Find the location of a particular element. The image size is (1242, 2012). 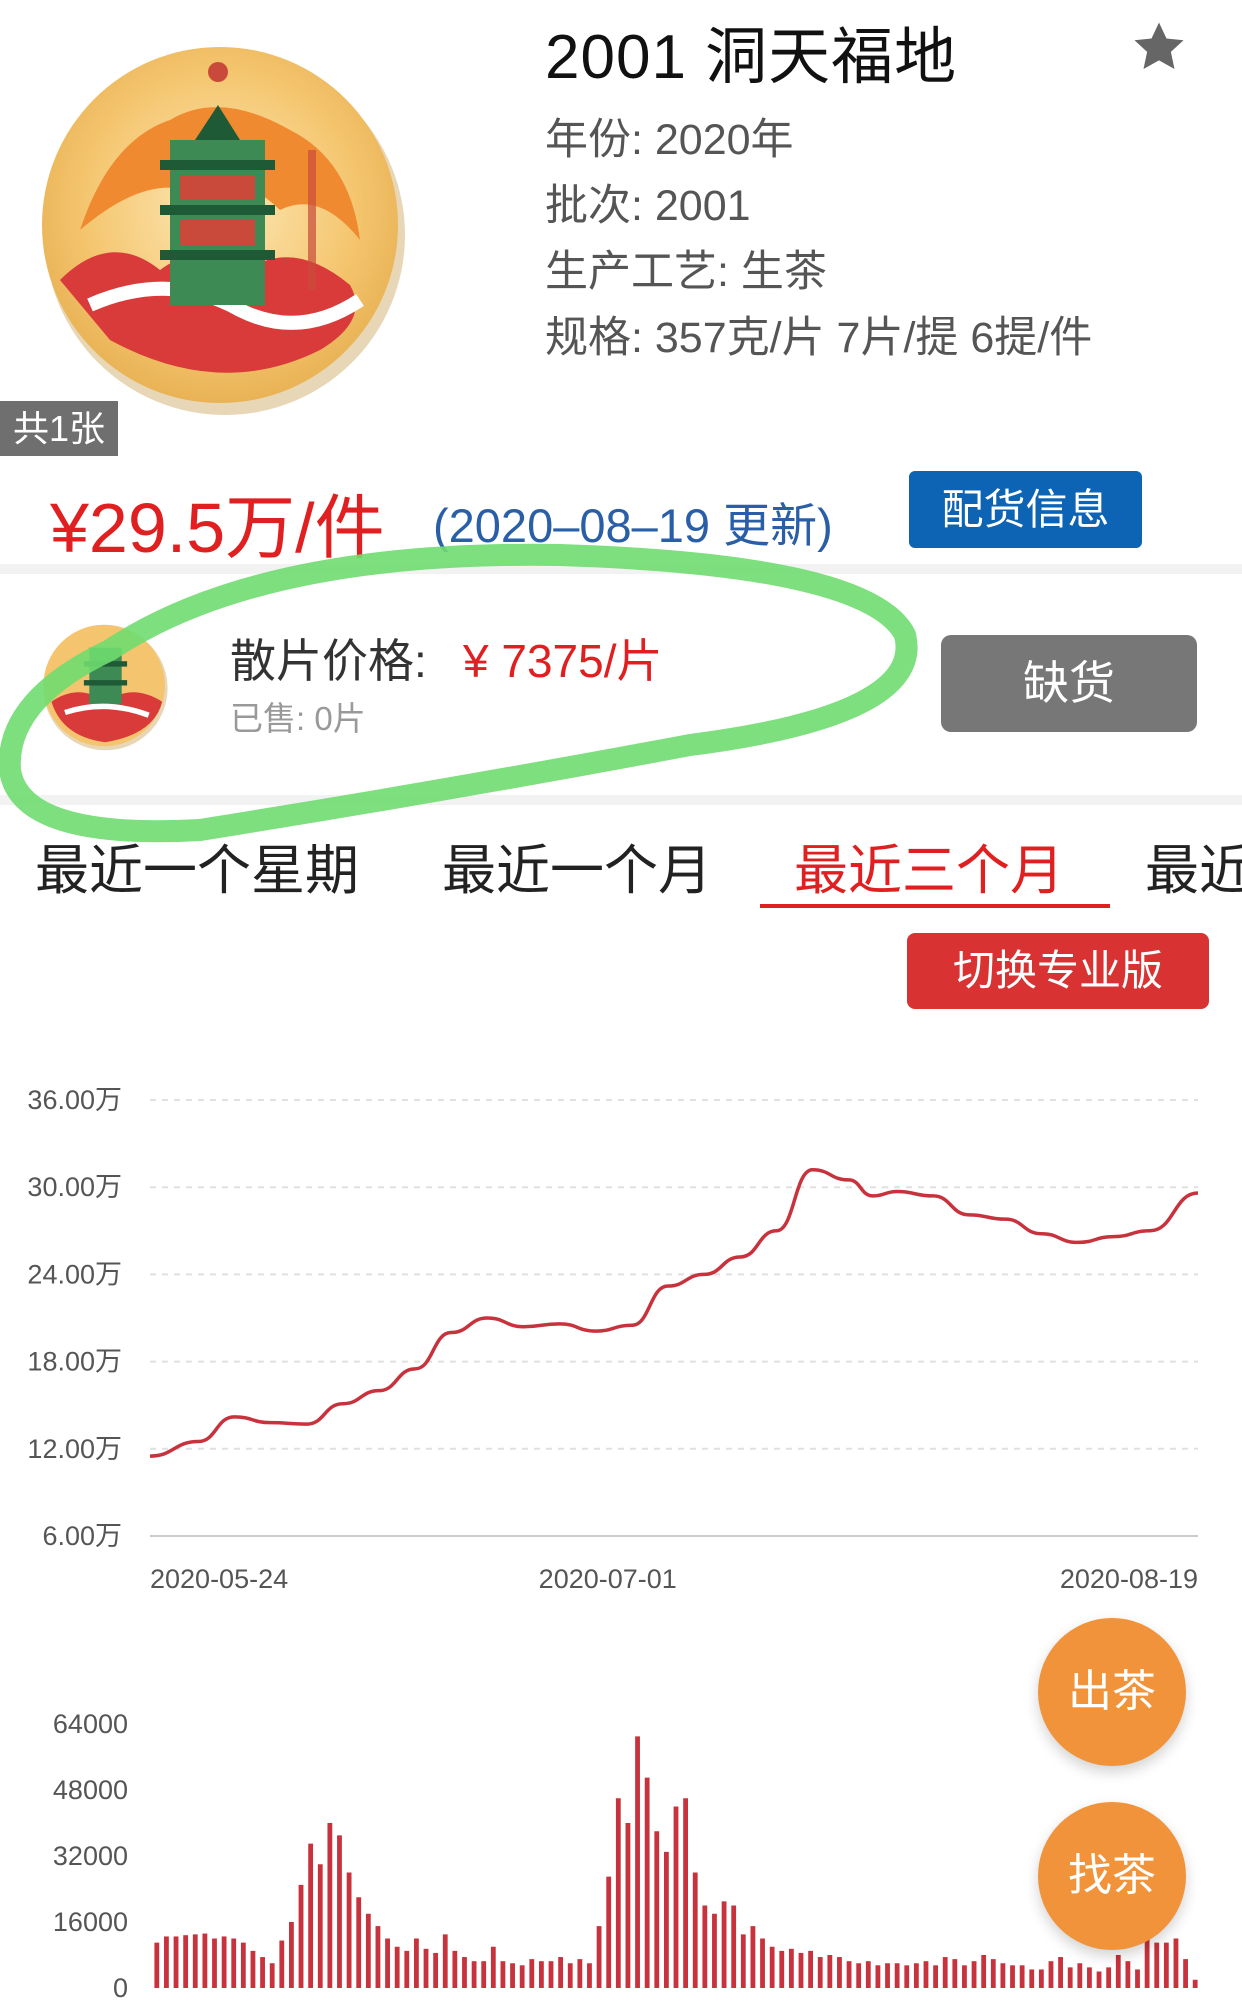

tab-last-three-months: 最近三个月 is located at coordinates (929, 865).